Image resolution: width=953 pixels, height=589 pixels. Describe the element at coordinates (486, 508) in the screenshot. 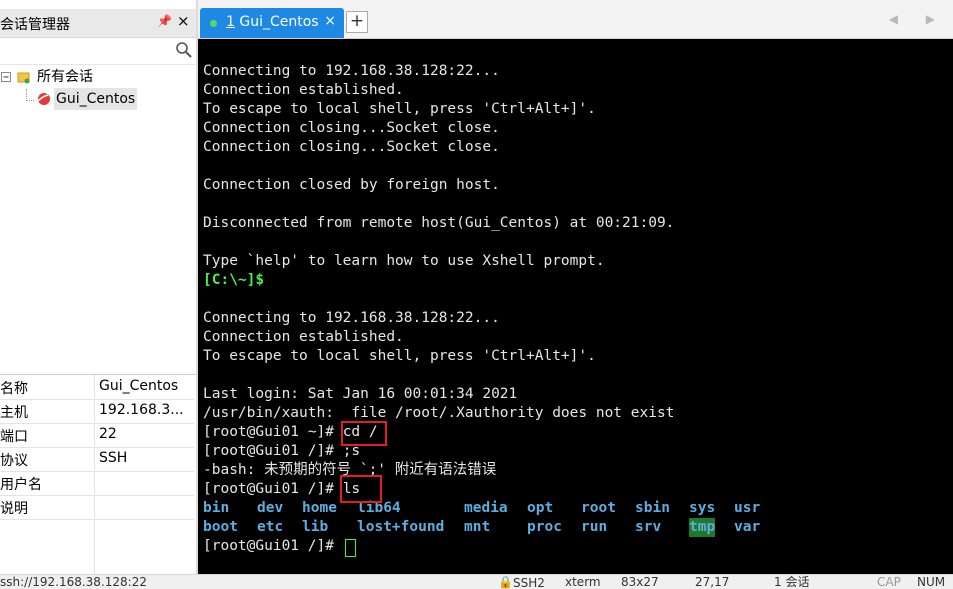

I see `ls-dir: media` at that location.